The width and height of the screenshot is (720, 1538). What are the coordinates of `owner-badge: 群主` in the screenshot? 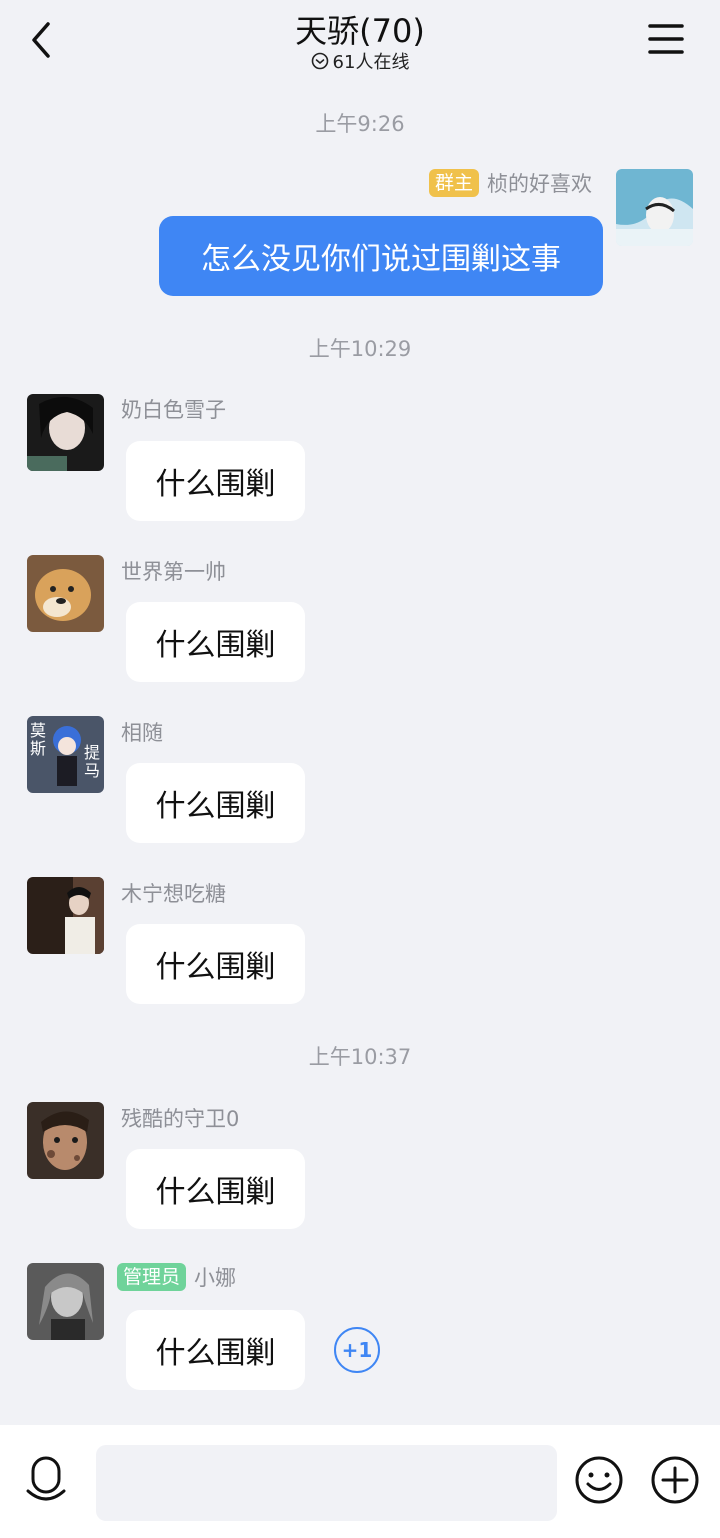 It's located at (453, 183).